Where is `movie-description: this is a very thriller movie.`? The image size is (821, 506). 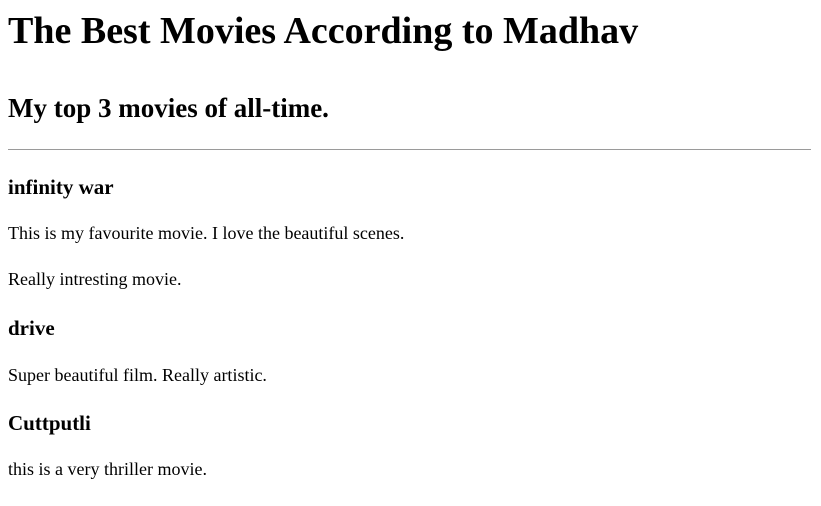 movie-description: this is a very thriller movie. is located at coordinates (107, 469).